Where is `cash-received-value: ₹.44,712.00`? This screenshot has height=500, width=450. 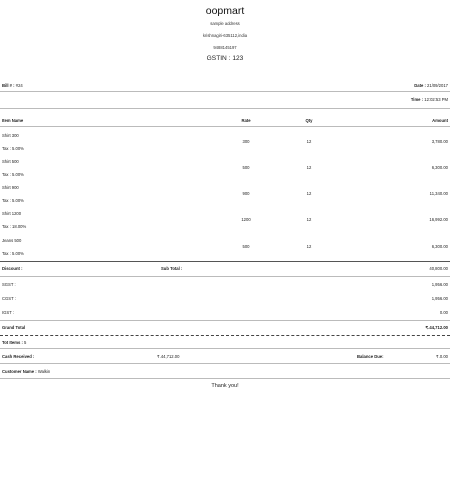 cash-received-value: ₹.44,712.00 is located at coordinates (168, 356).